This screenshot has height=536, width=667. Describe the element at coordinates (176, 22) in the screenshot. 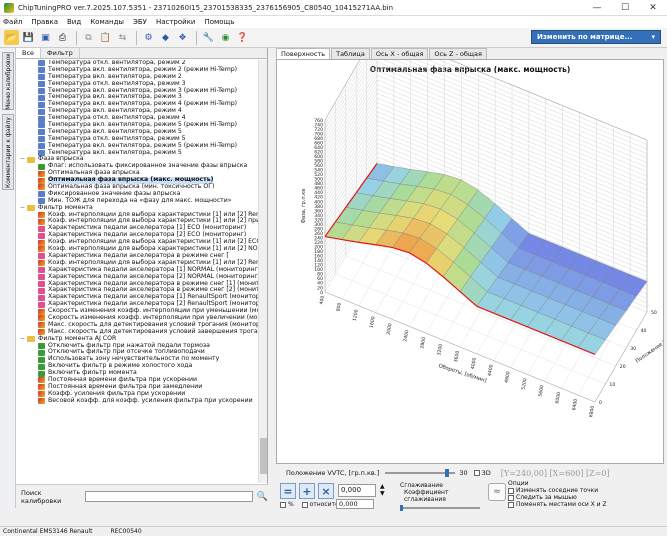

I see `menu-settings: Настройки` at that location.